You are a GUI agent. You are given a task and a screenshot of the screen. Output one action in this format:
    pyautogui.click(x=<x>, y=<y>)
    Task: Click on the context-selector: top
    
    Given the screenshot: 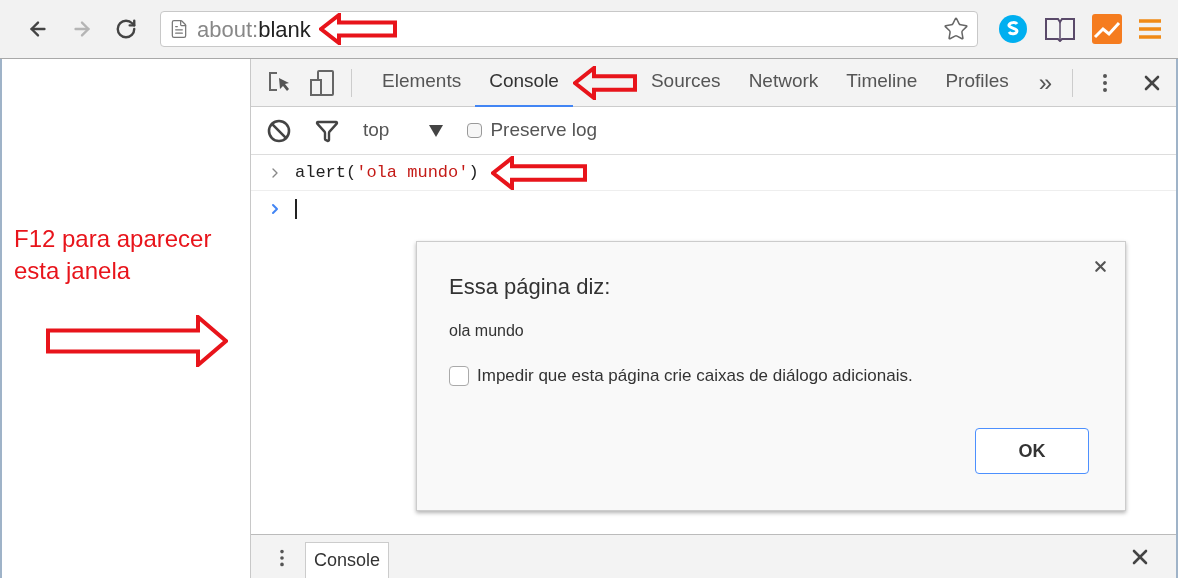 What is the action you would take?
    pyautogui.click(x=376, y=130)
    